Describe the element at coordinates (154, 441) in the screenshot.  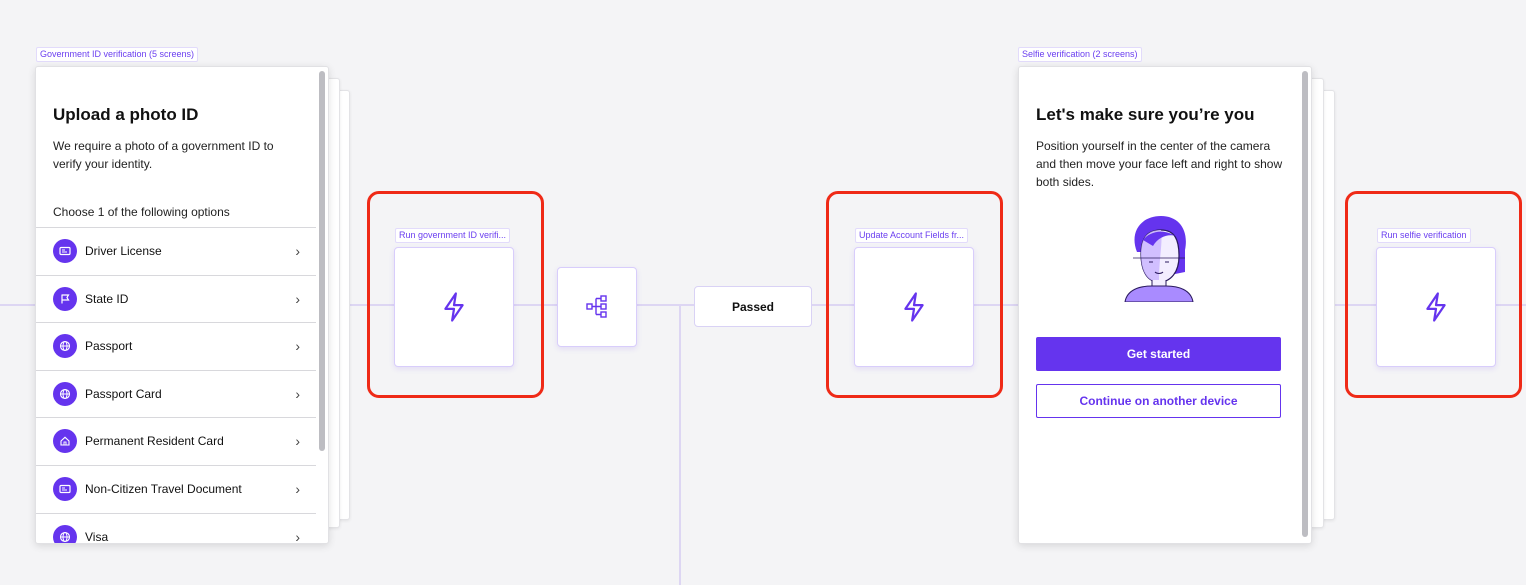
I see `option-label: Permanent Resident Card` at that location.